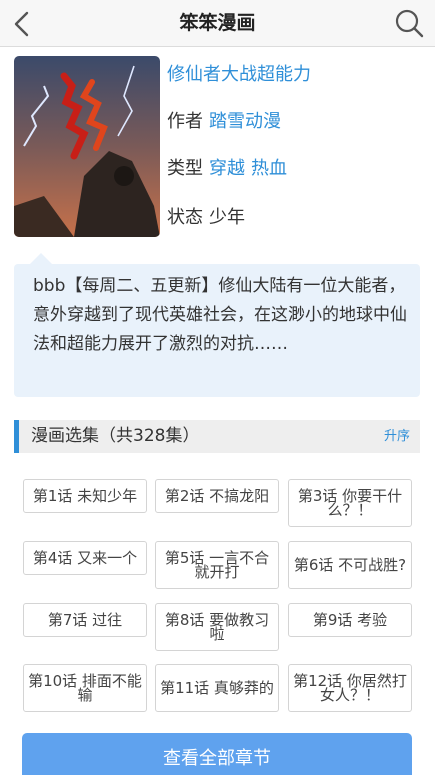 This screenshot has width=435, height=775. What do you see at coordinates (217, 436) in the screenshot?
I see `chapter-section-header: 漫画选集（共328集） 升序` at bounding box center [217, 436].